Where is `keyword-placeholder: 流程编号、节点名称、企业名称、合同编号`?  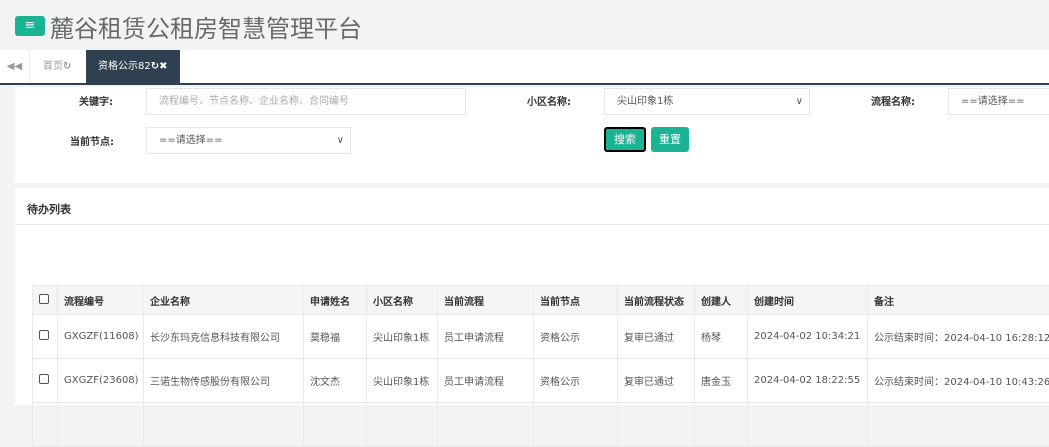
keyword-placeholder: 流程编号、节点名称、企业名称、合同编号 is located at coordinates (254, 101).